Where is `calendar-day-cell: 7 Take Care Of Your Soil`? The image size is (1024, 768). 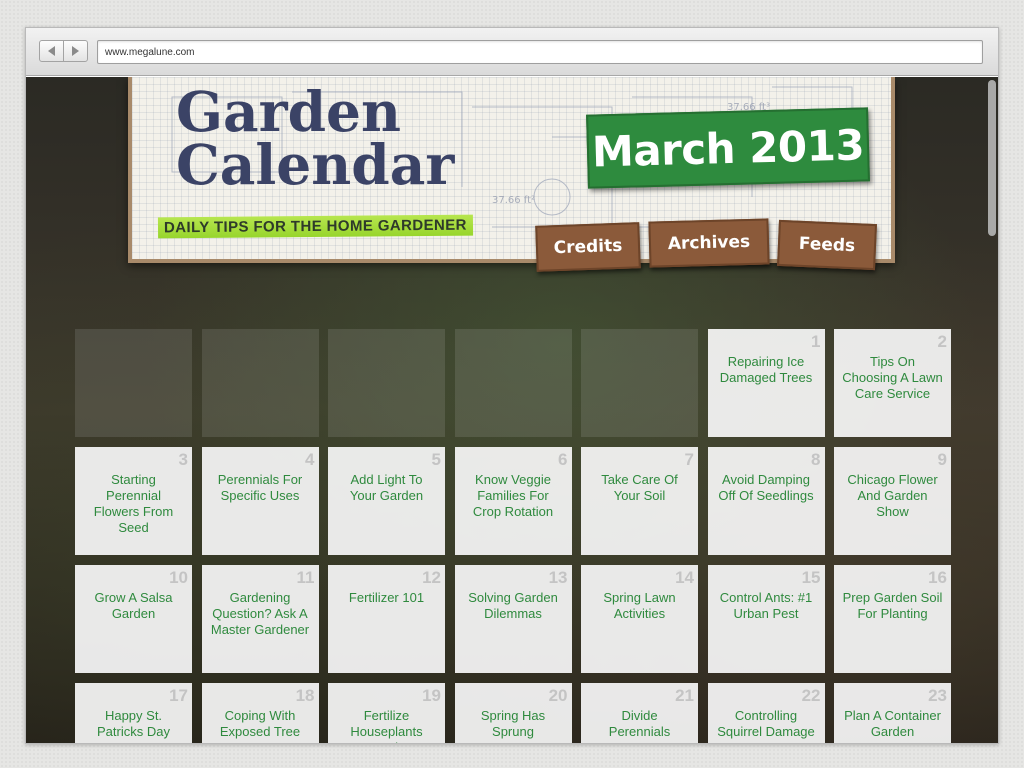
calendar-day-cell: 7 Take Care Of Your Soil is located at coordinates (639, 501).